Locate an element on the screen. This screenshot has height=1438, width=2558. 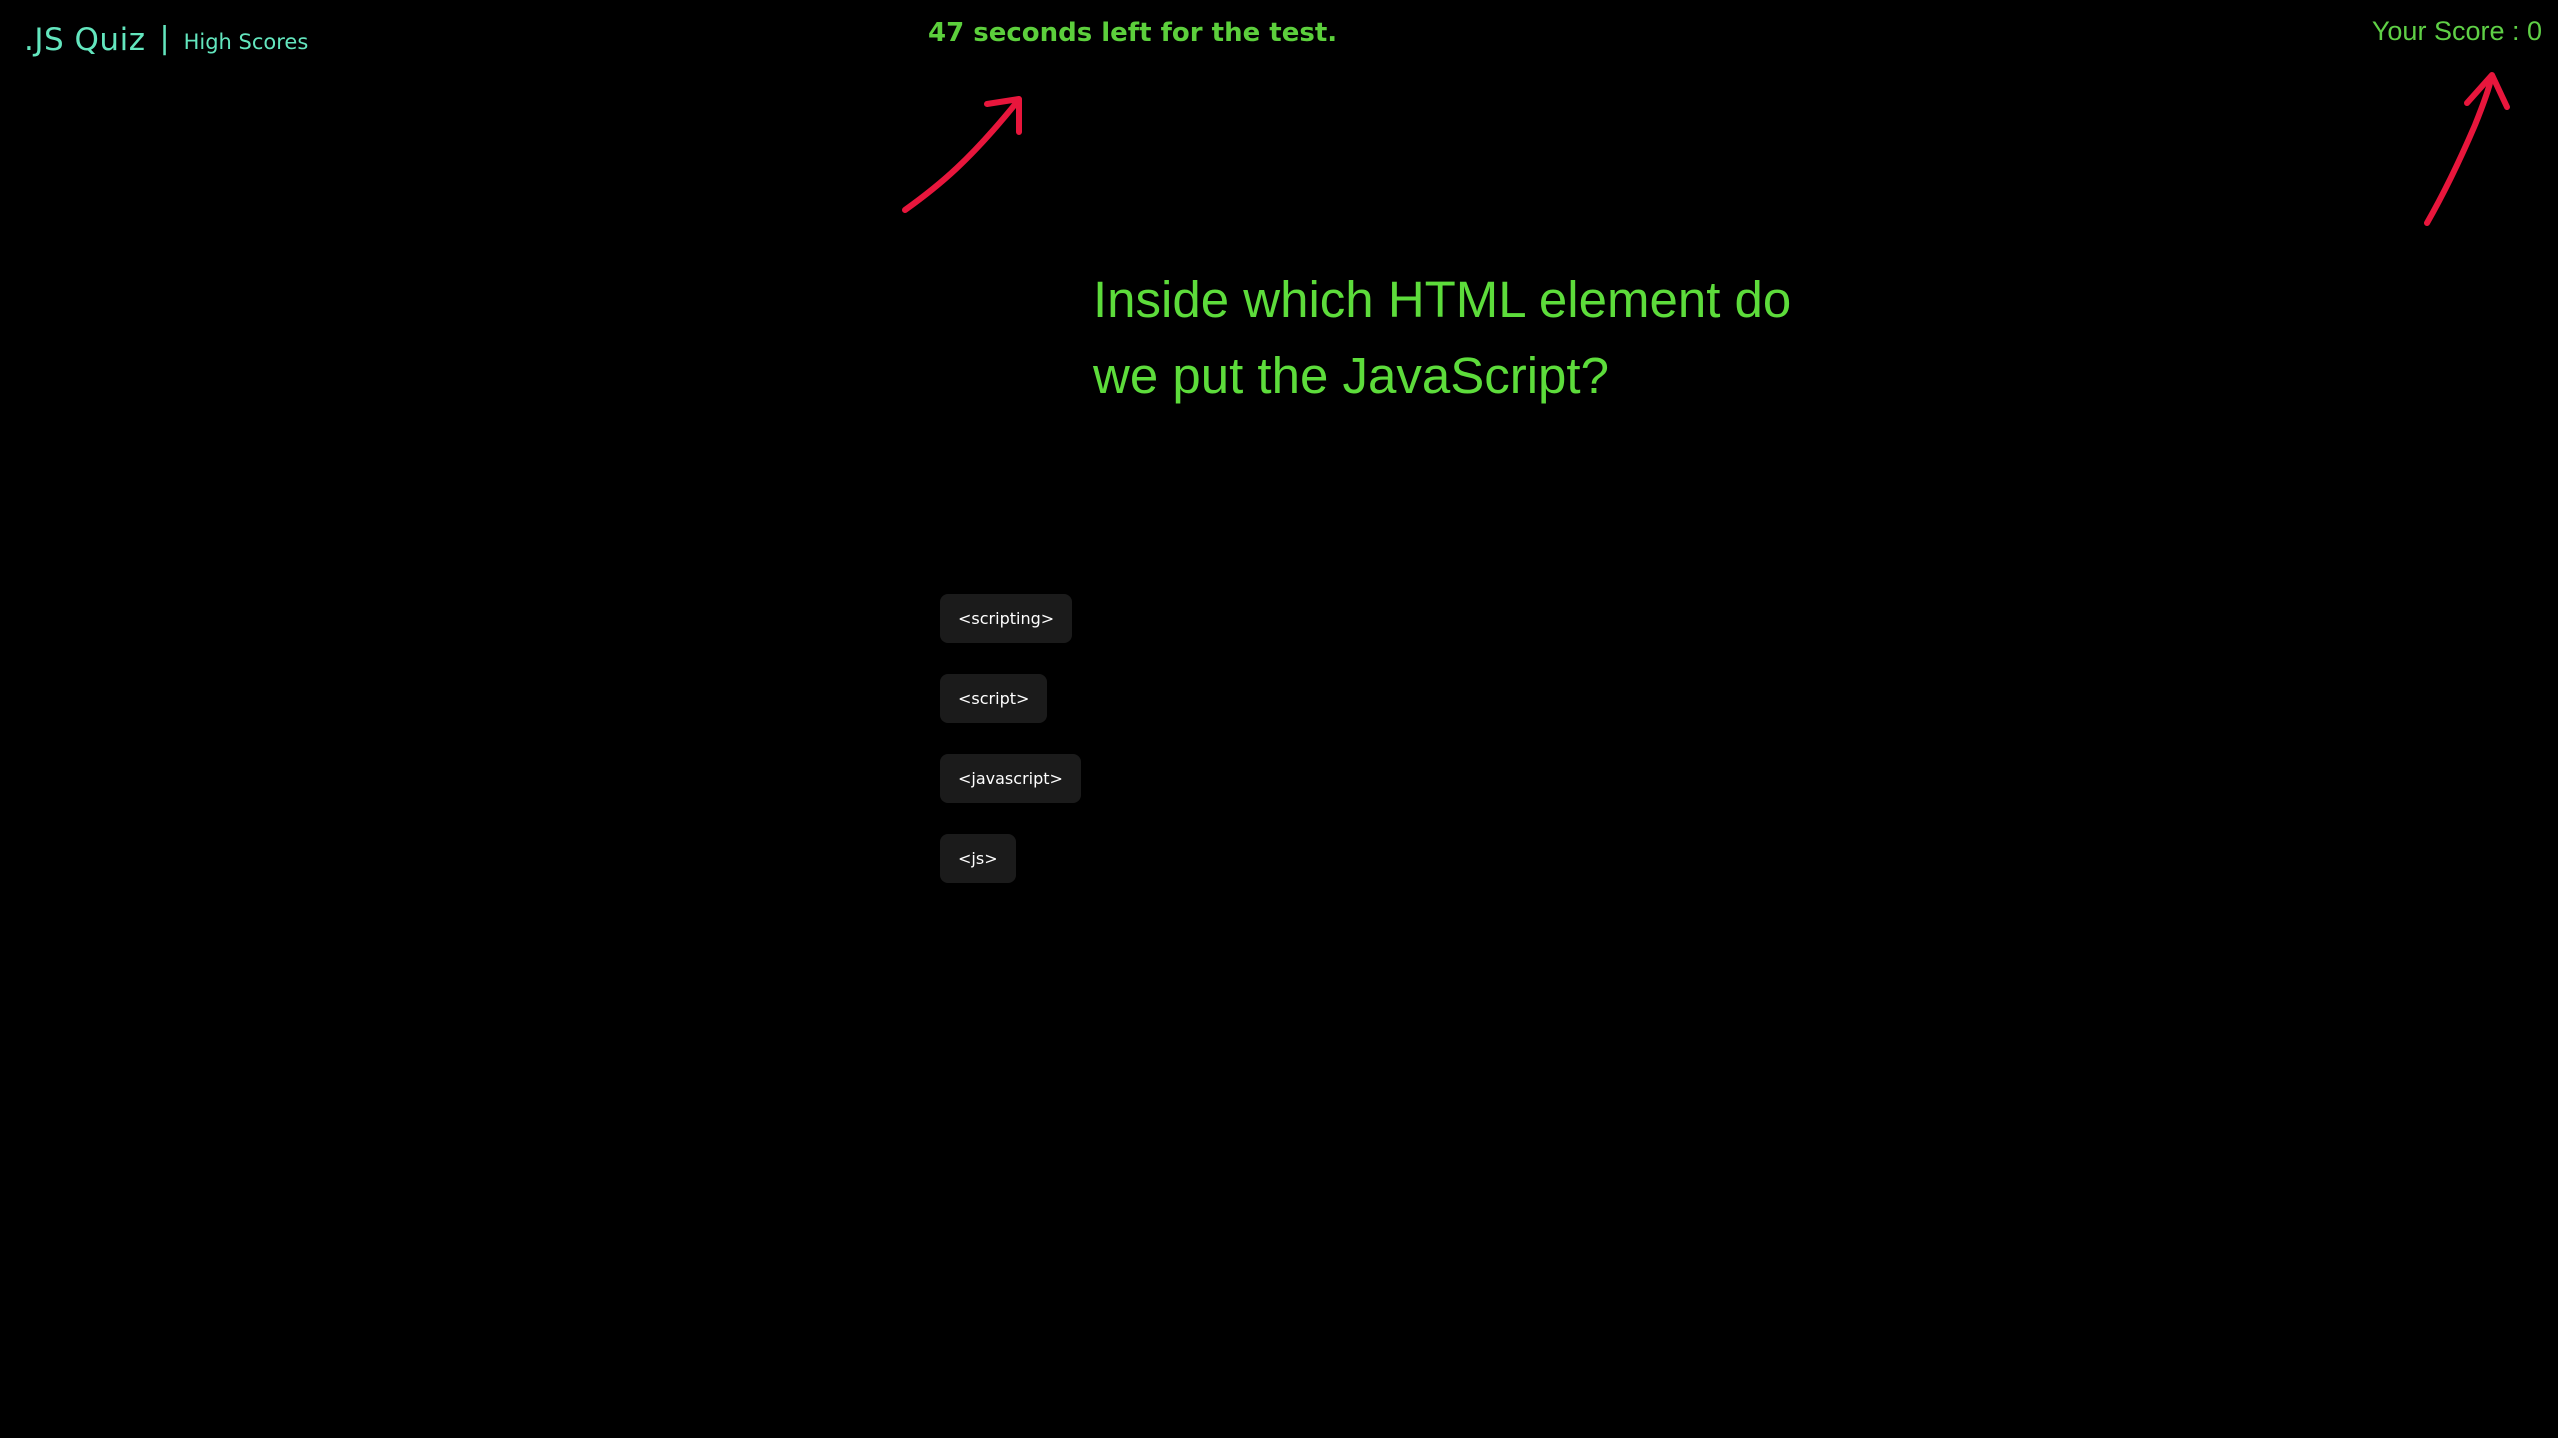
annotation-arrow-score-icon is located at coordinates (2467, 149).